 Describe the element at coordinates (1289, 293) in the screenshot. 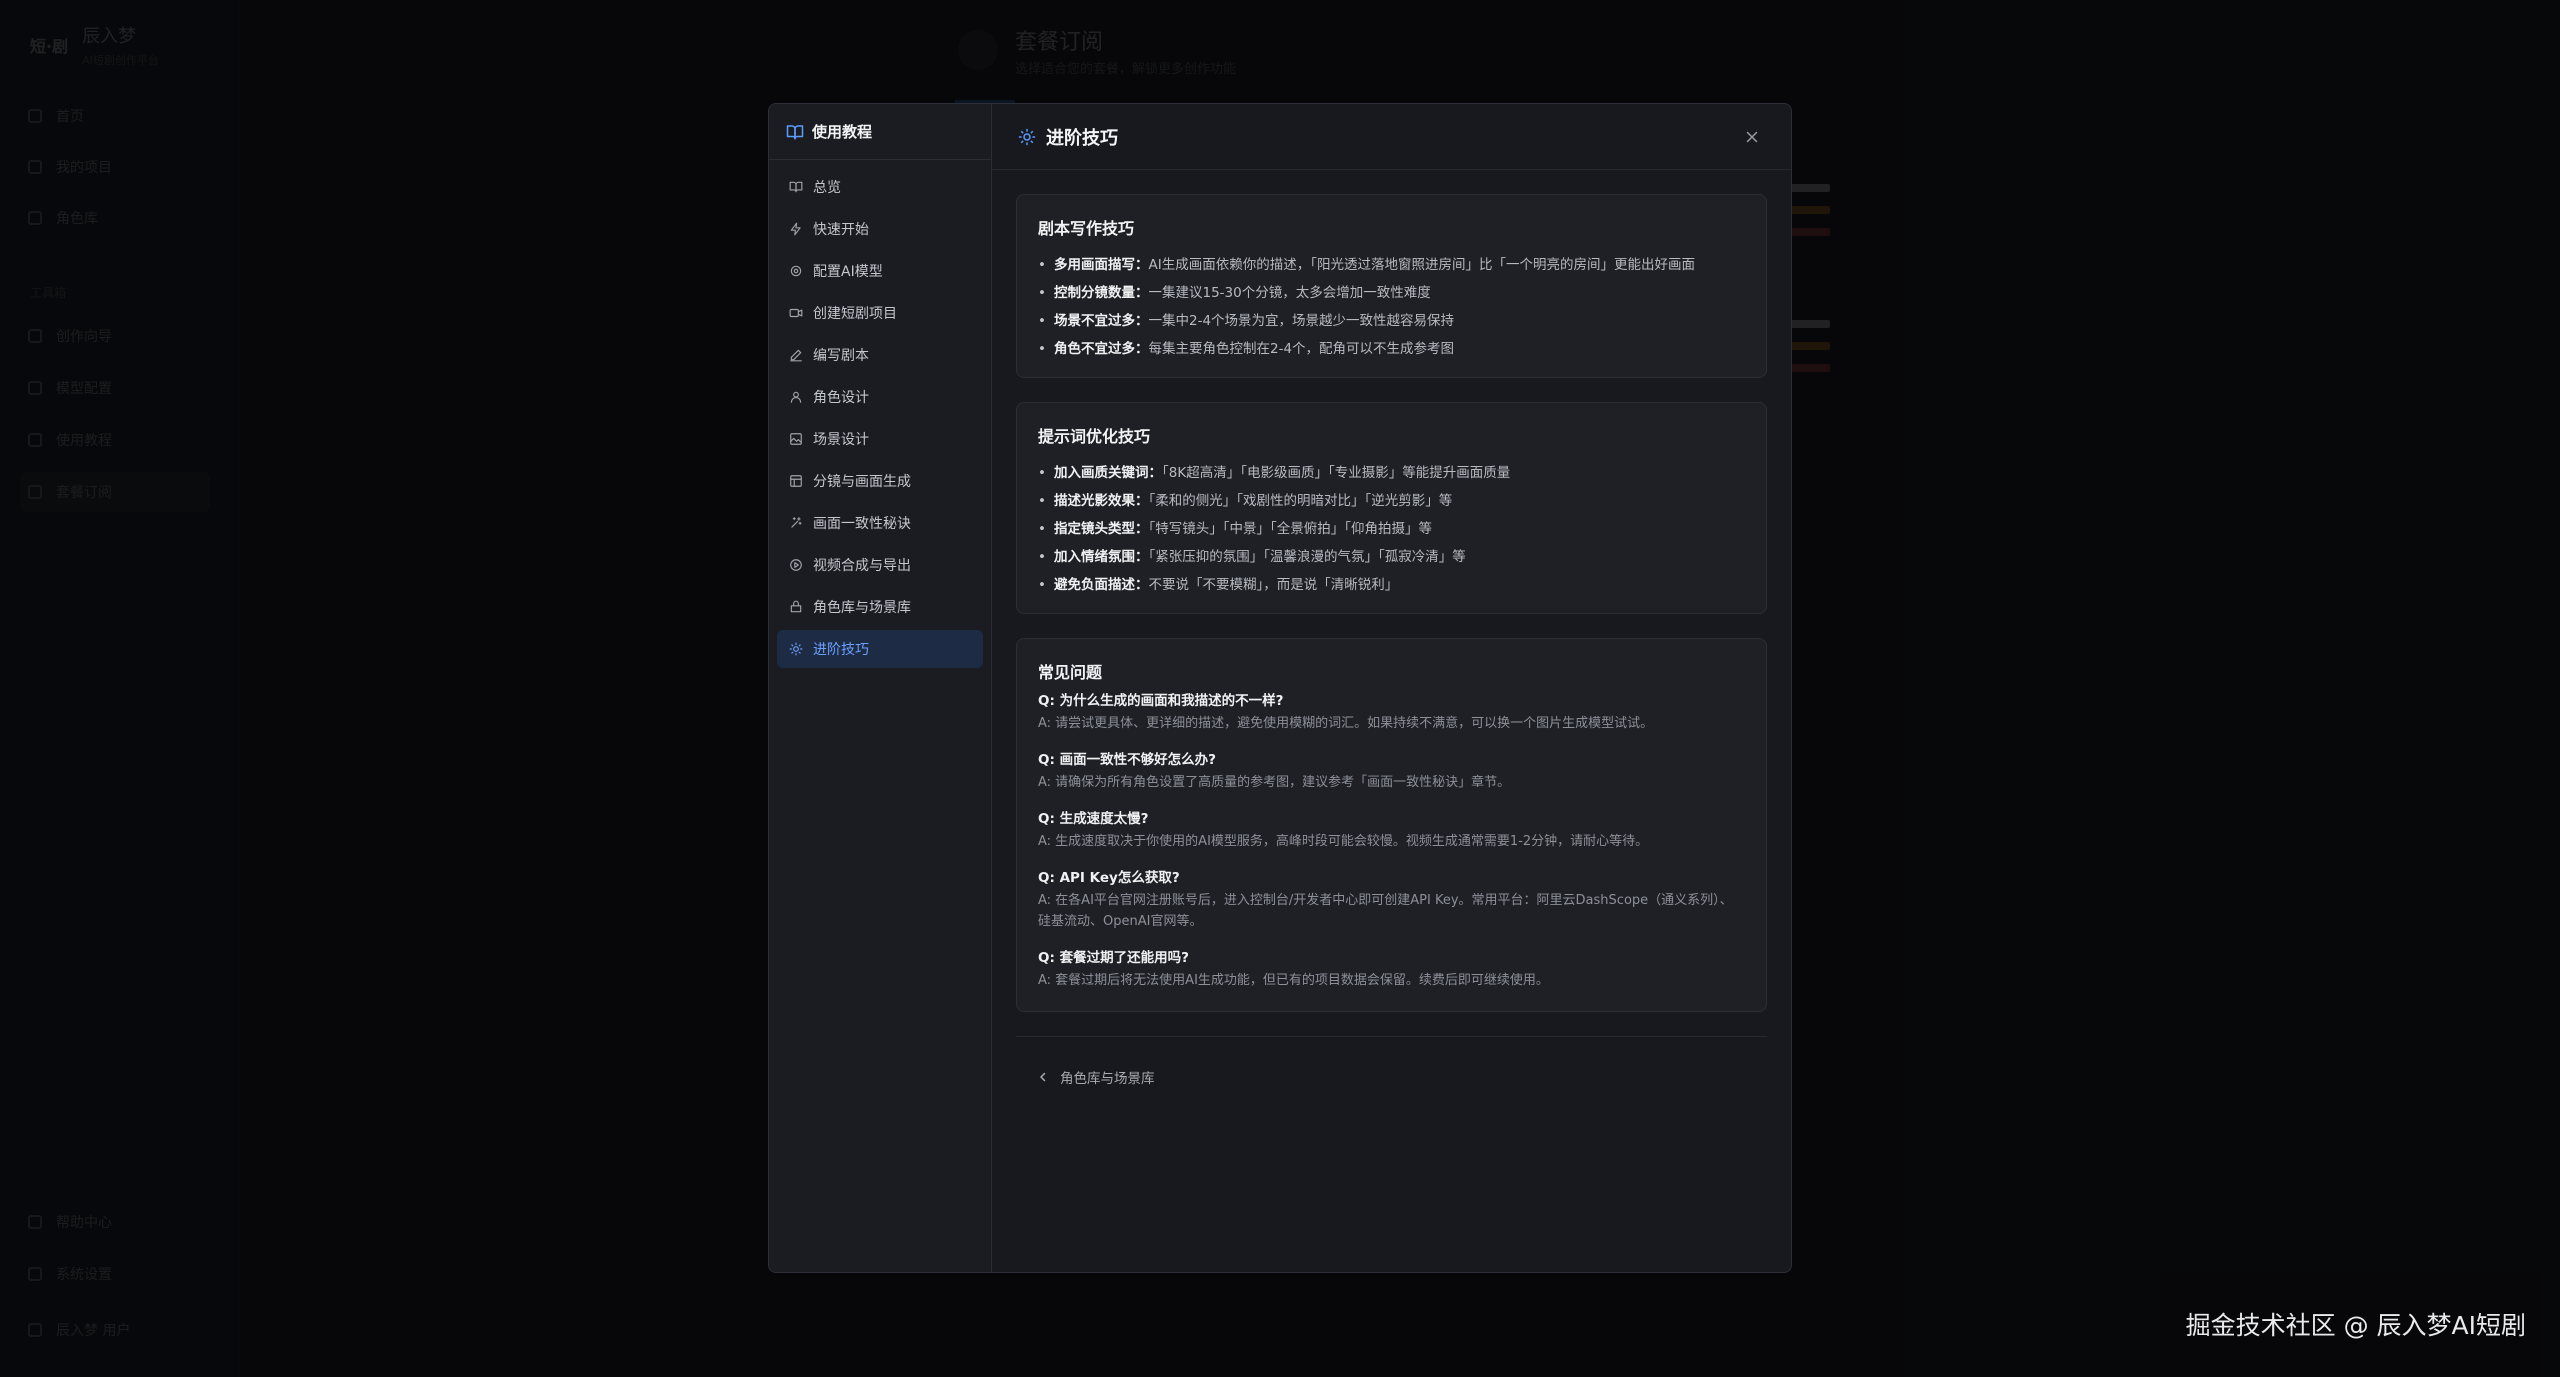

I see `tip-text: 一集建议15-30个分镜，太多会增加一致性难度` at that location.